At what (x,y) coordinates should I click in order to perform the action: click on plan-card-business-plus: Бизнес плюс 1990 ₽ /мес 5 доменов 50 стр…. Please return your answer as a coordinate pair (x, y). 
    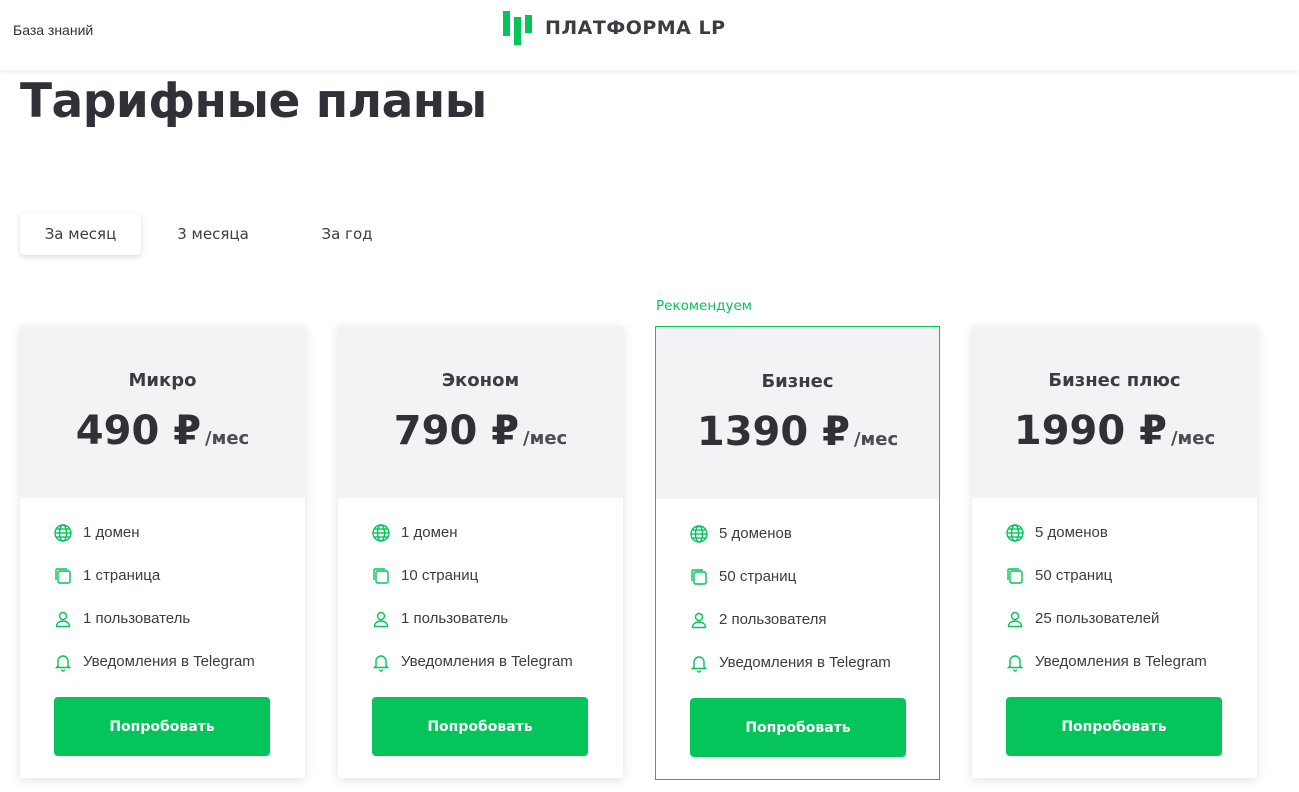
    Looking at the image, I should click on (1114, 552).